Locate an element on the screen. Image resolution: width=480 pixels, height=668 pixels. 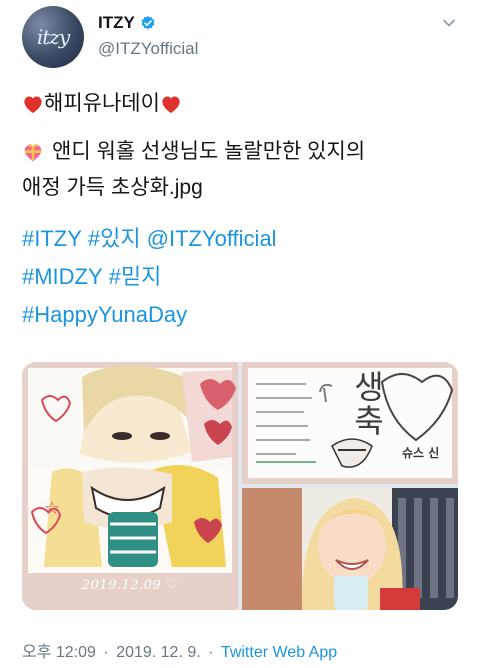
hashtag-link: #HappyYunaDay is located at coordinates (104, 315).